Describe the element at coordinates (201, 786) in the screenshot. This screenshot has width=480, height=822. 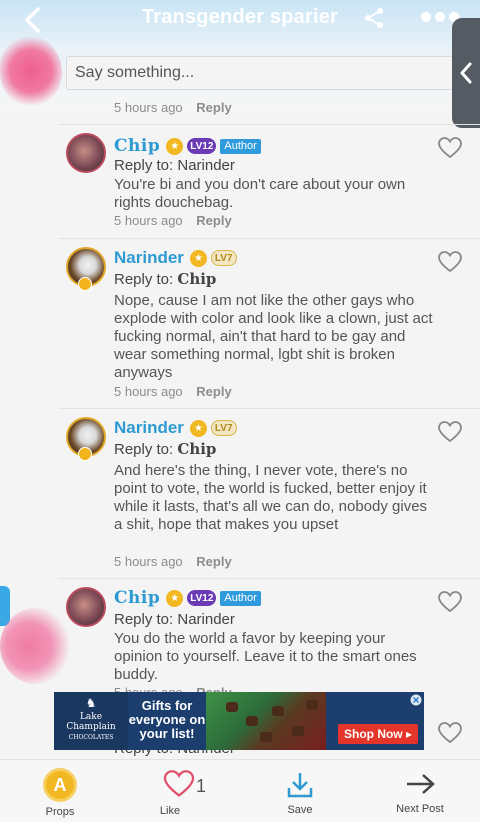
I see `like-count: 1` at that location.